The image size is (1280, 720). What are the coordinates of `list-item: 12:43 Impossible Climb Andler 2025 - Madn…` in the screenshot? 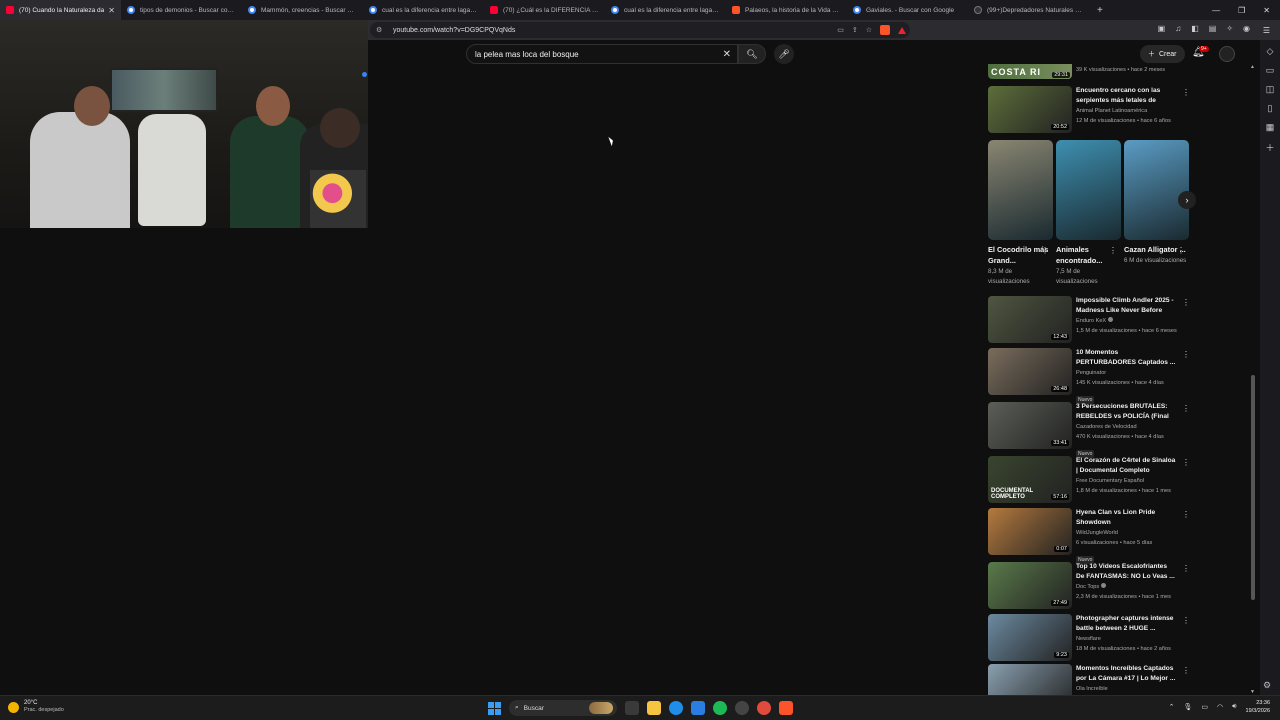 It's located at (1089, 320).